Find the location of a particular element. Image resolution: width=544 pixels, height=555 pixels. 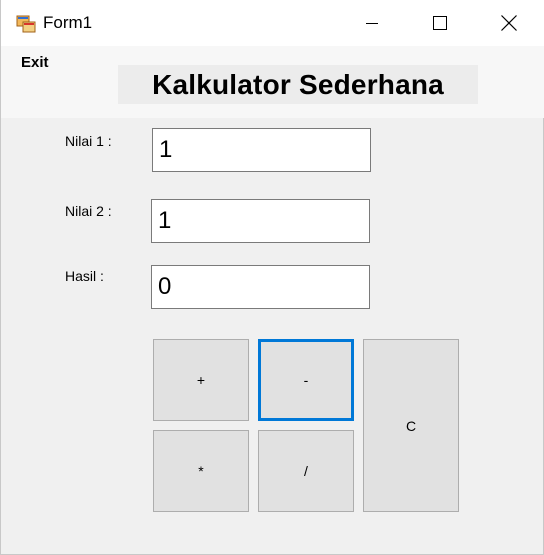

form-app-icon is located at coordinates (26, 23).